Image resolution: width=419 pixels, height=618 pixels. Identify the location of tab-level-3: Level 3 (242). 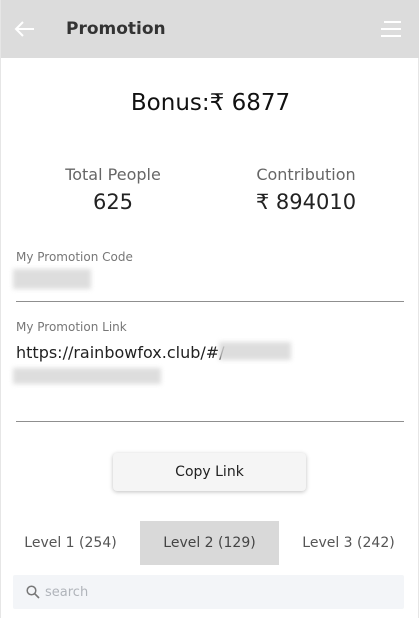
(348, 543).